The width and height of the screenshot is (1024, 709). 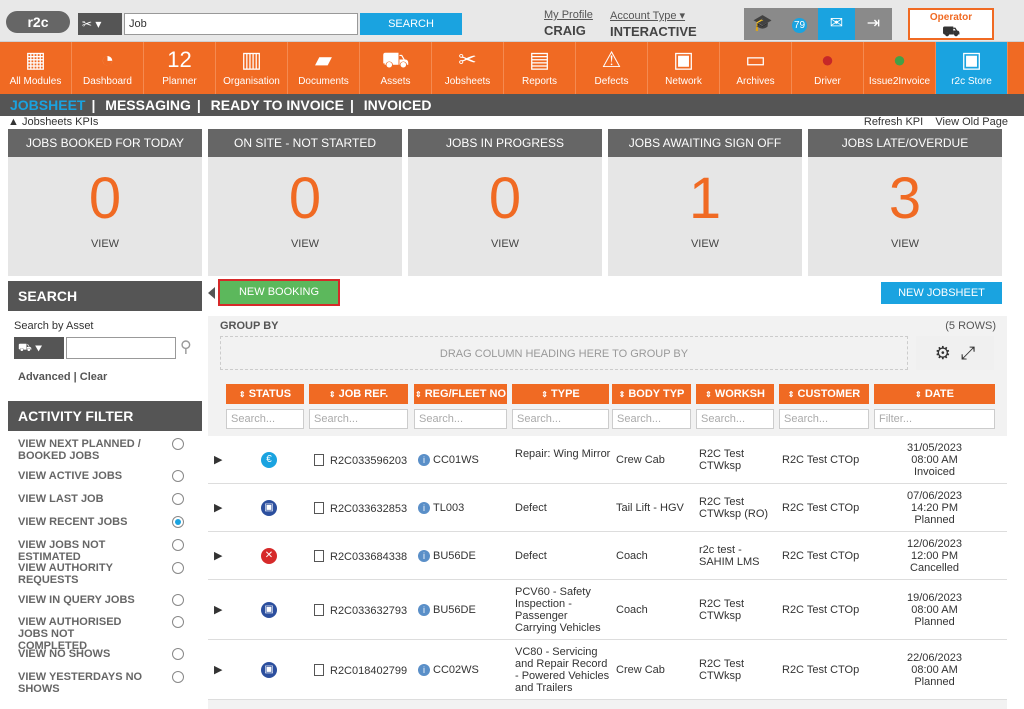 What do you see at coordinates (893, 122) in the screenshot?
I see `refresh-kpi-link: Refresh KPI` at bounding box center [893, 122].